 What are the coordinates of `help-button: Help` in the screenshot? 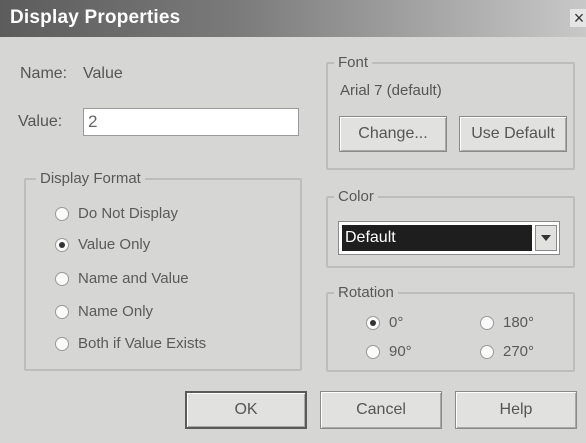 It's located at (516, 410).